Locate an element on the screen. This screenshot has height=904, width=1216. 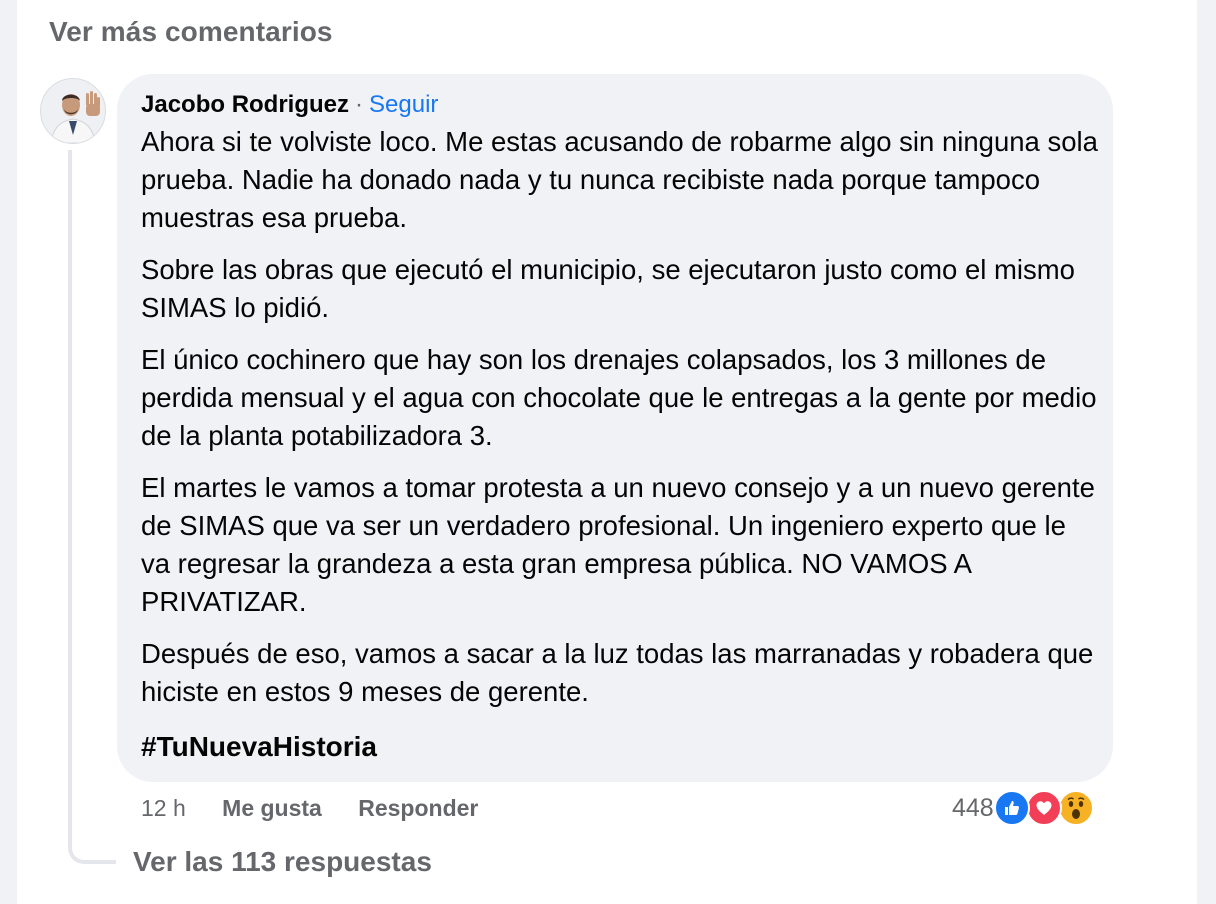
profile-photo-icon is located at coordinates (73, 111).